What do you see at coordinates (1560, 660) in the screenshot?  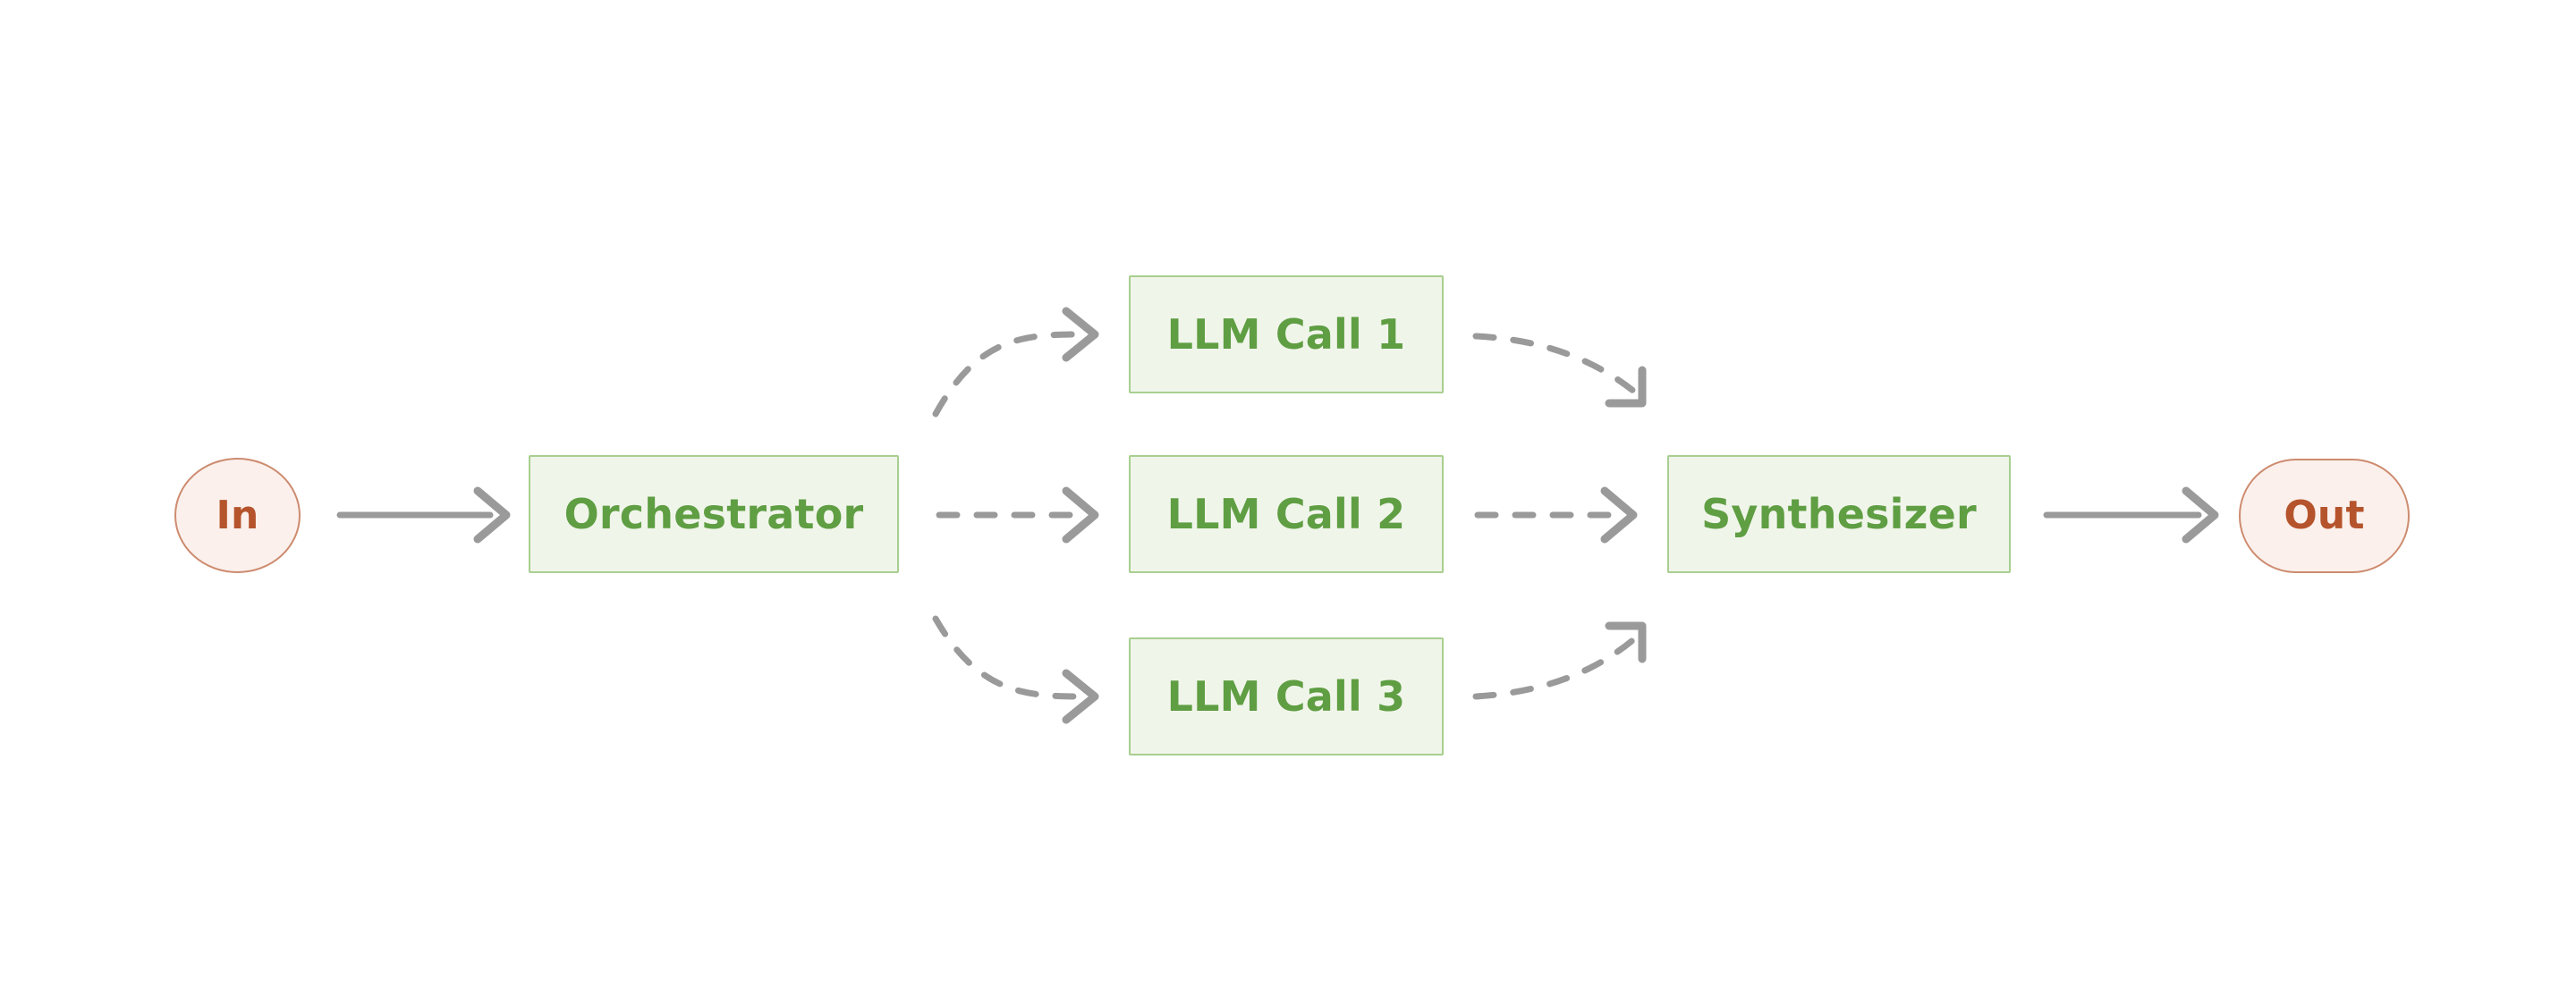 I see `edge-llm-3-to-synthesizer` at bounding box center [1560, 660].